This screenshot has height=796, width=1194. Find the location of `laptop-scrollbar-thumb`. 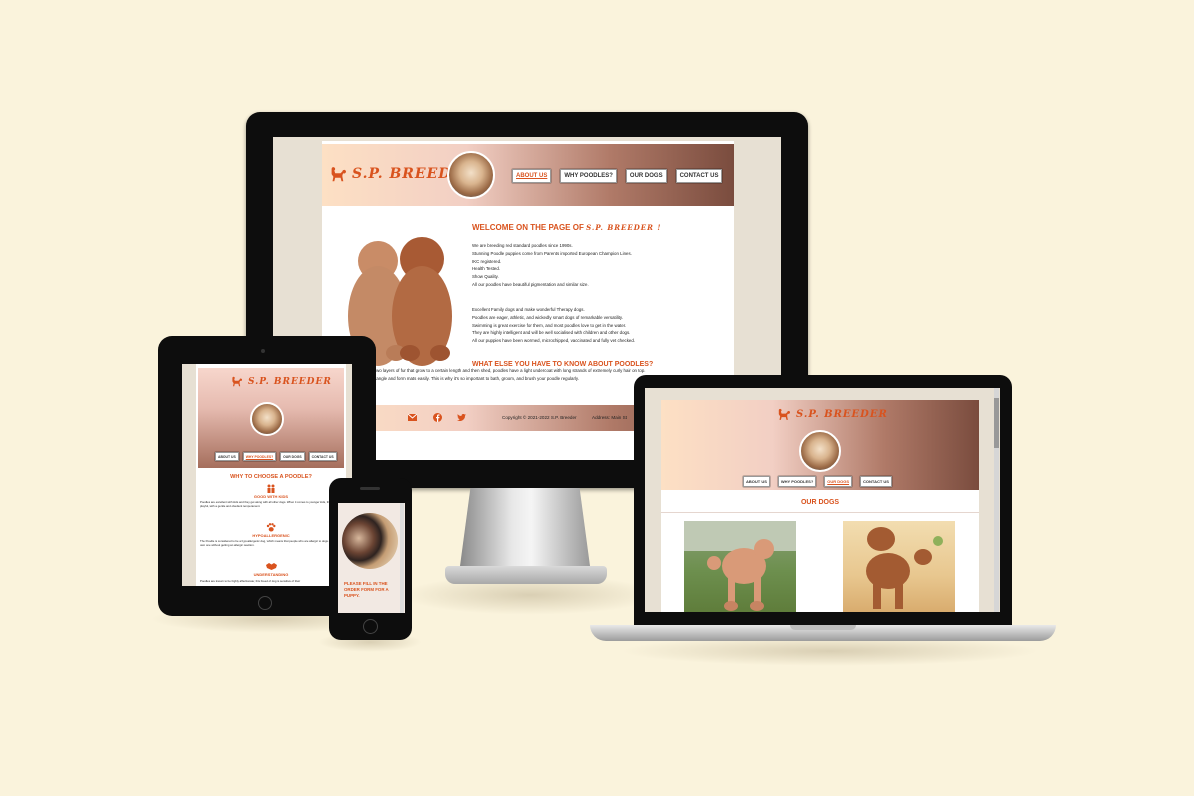

laptop-scrollbar-thumb is located at coordinates (996, 423).